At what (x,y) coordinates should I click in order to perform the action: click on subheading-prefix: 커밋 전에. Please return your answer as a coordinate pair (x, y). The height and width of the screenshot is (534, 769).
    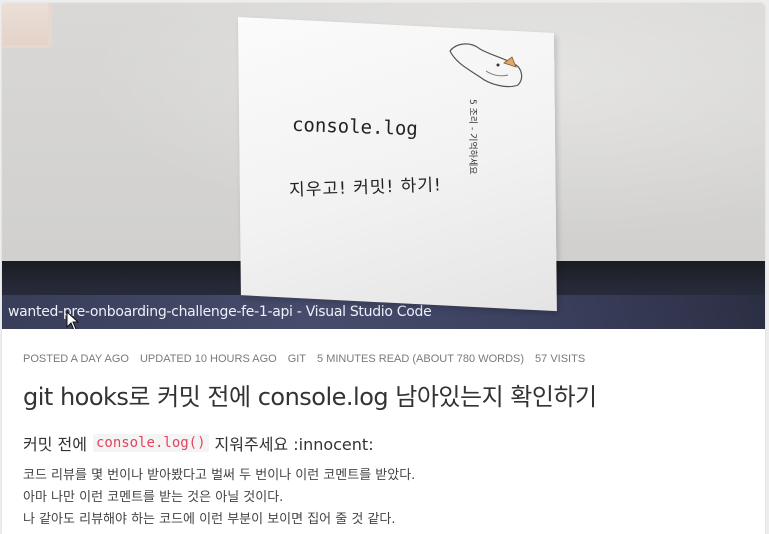
    Looking at the image, I should click on (55, 444).